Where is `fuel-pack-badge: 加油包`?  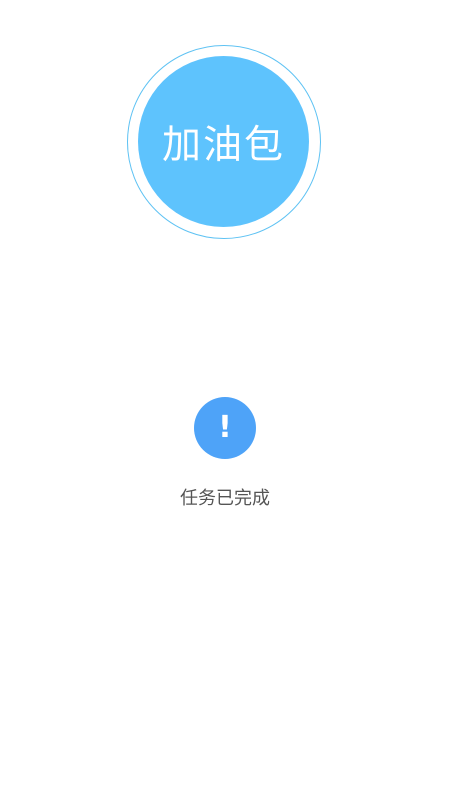 fuel-pack-badge: 加油包 is located at coordinates (224, 142).